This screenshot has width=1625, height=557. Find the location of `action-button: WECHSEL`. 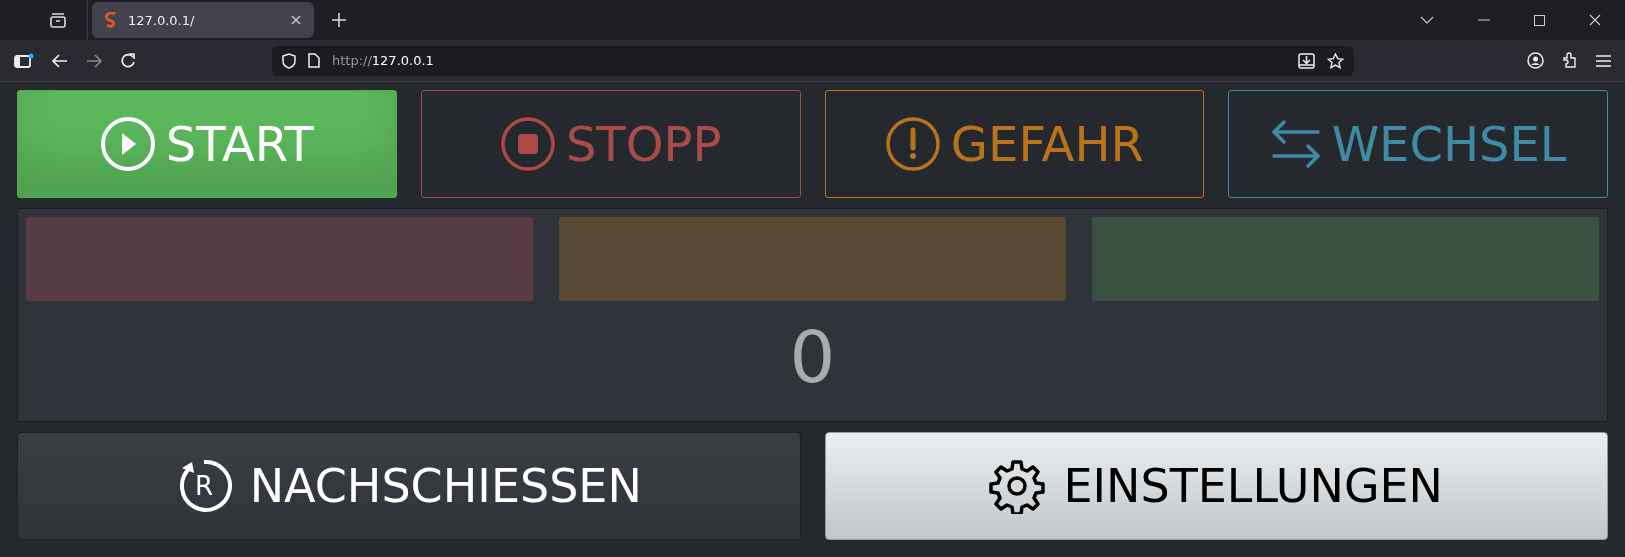

action-button: WECHSEL is located at coordinates (1418, 144).